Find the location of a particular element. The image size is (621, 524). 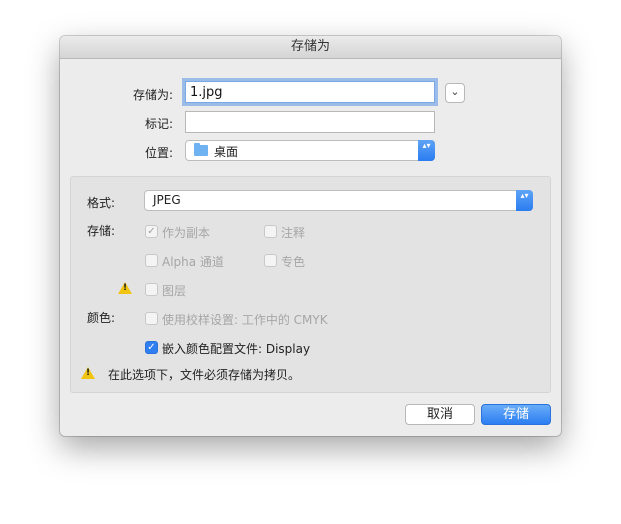

alpha-channels-checkbox is located at coordinates (151, 260).